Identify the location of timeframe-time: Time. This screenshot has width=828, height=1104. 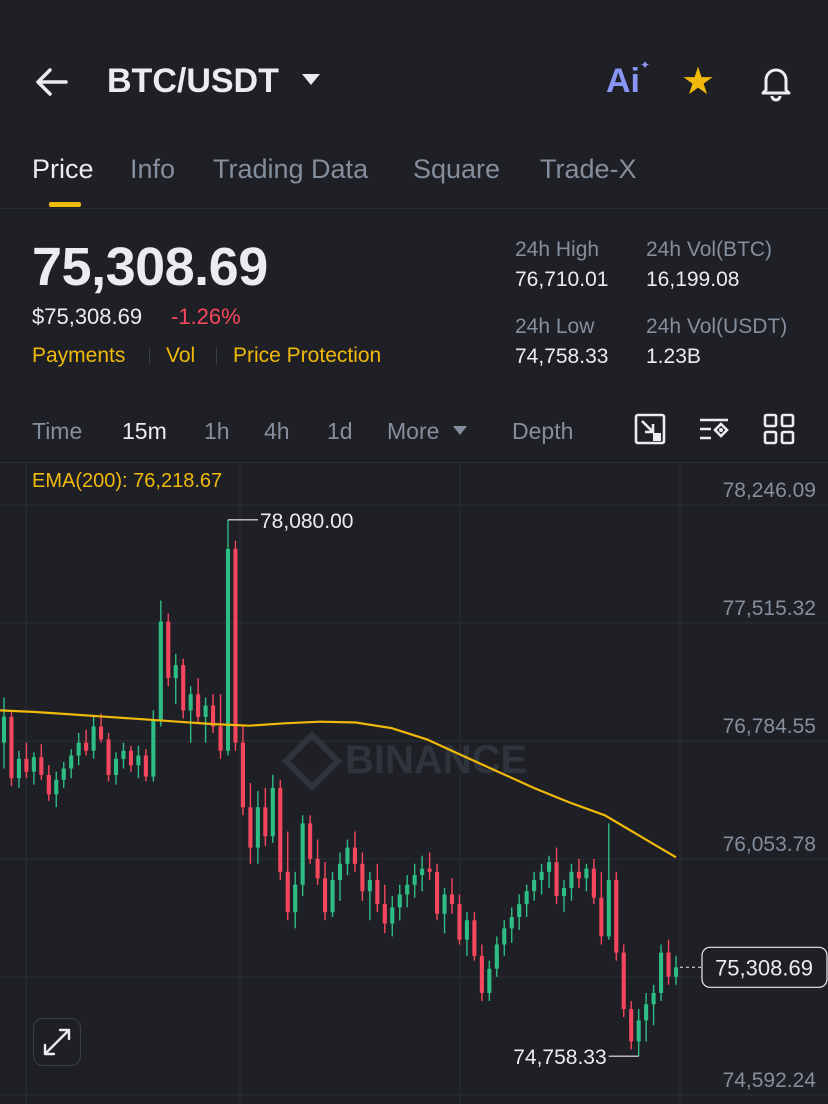
(57, 431).